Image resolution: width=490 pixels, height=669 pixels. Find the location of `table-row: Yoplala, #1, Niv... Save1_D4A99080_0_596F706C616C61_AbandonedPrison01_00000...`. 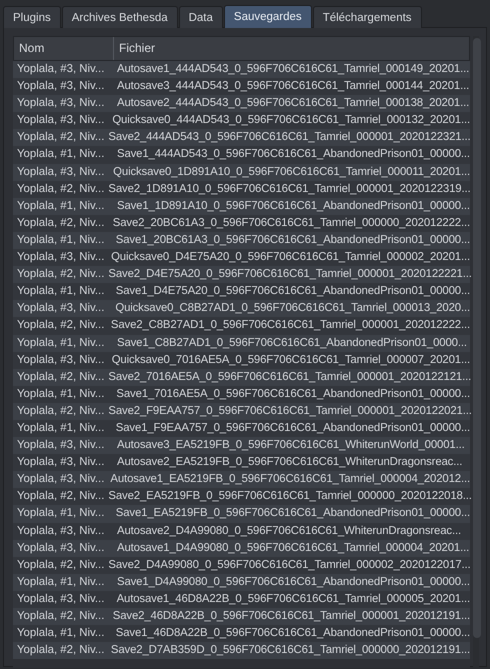

table-row: Yoplala, #1, Niv... Save1_D4A99080_0_596F706C616C61_AbandonedPrison01_00000... is located at coordinates (241, 582).